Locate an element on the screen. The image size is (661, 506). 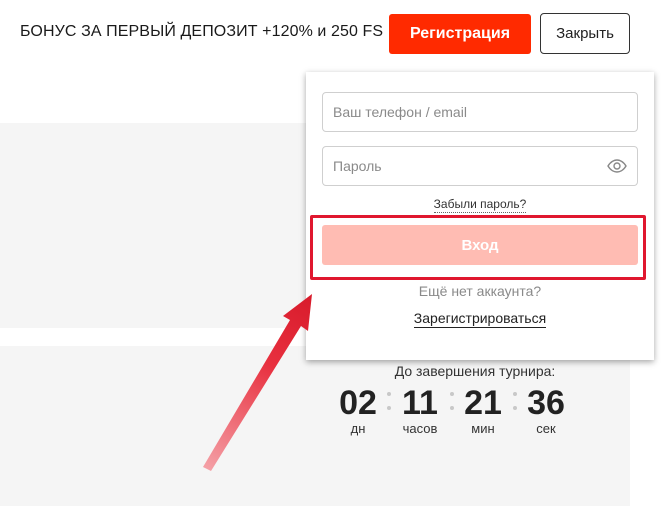
minutes-value: 21 is located at coordinates (483, 403).